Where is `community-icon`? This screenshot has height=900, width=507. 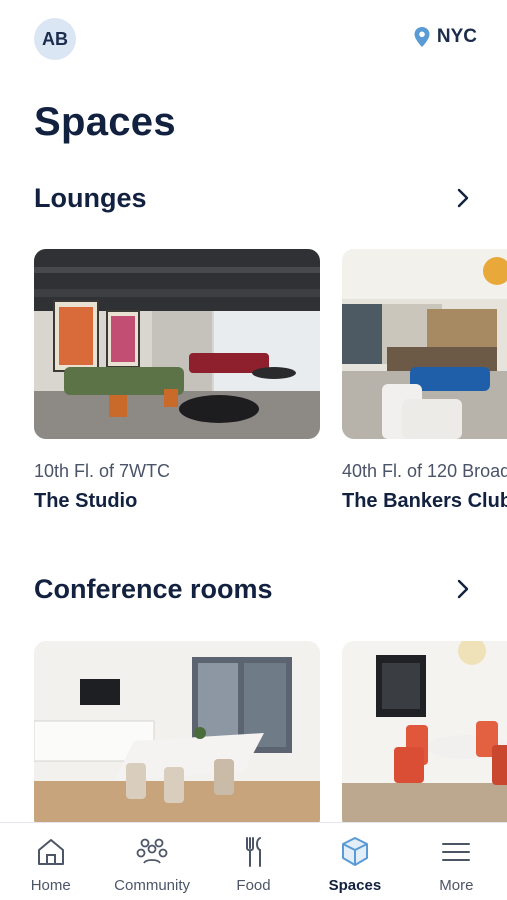
community-icon is located at coordinates (152, 851).